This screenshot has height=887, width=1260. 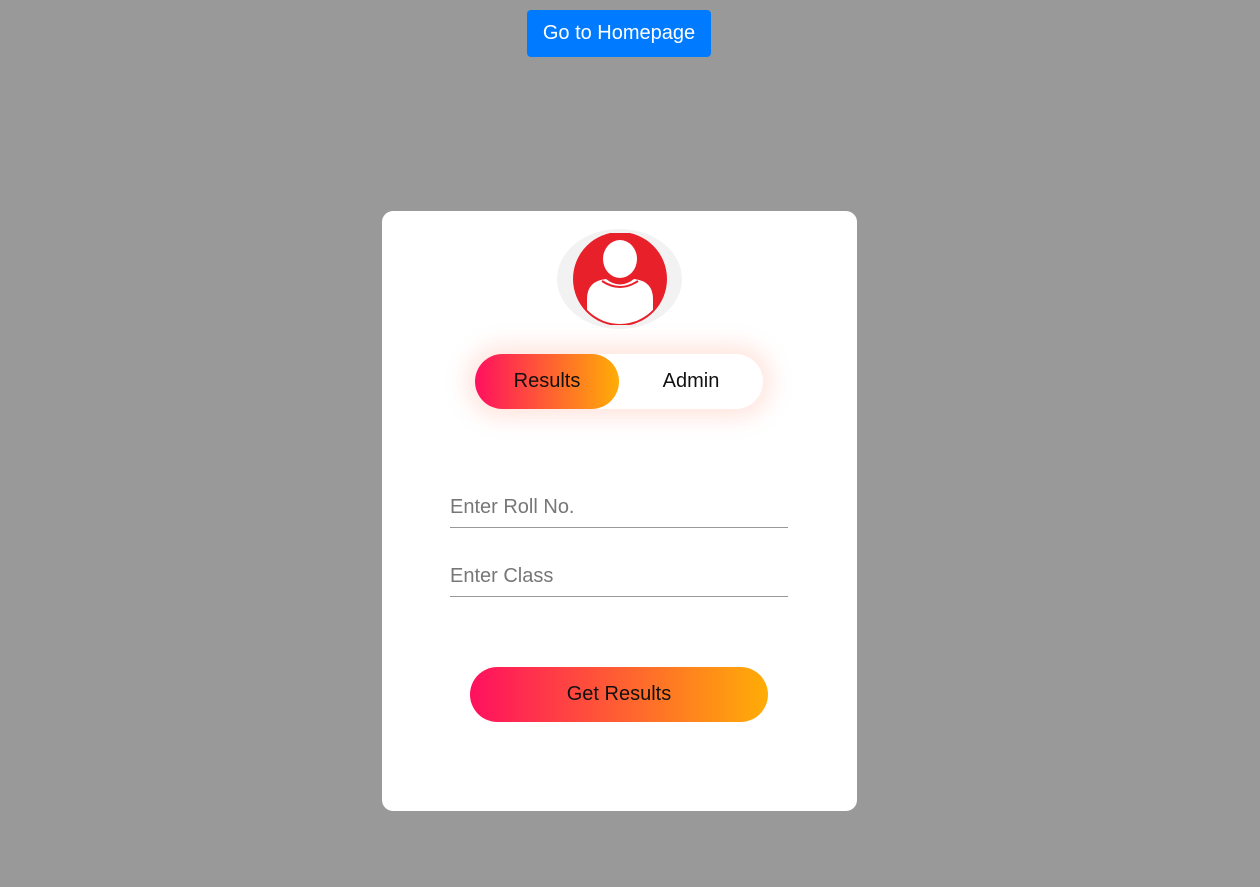 I want to click on tab-admin: Admin, so click(x=691, y=381).